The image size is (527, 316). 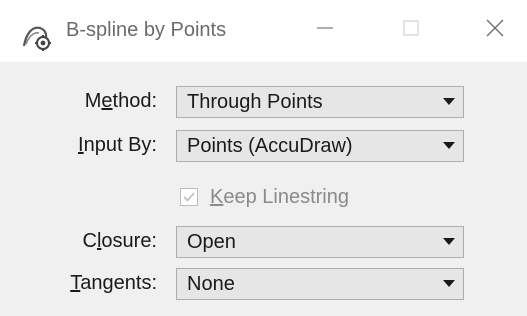 What do you see at coordinates (113, 283) in the screenshot?
I see `tangents-label: Tangents:` at bounding box center [113, 283].